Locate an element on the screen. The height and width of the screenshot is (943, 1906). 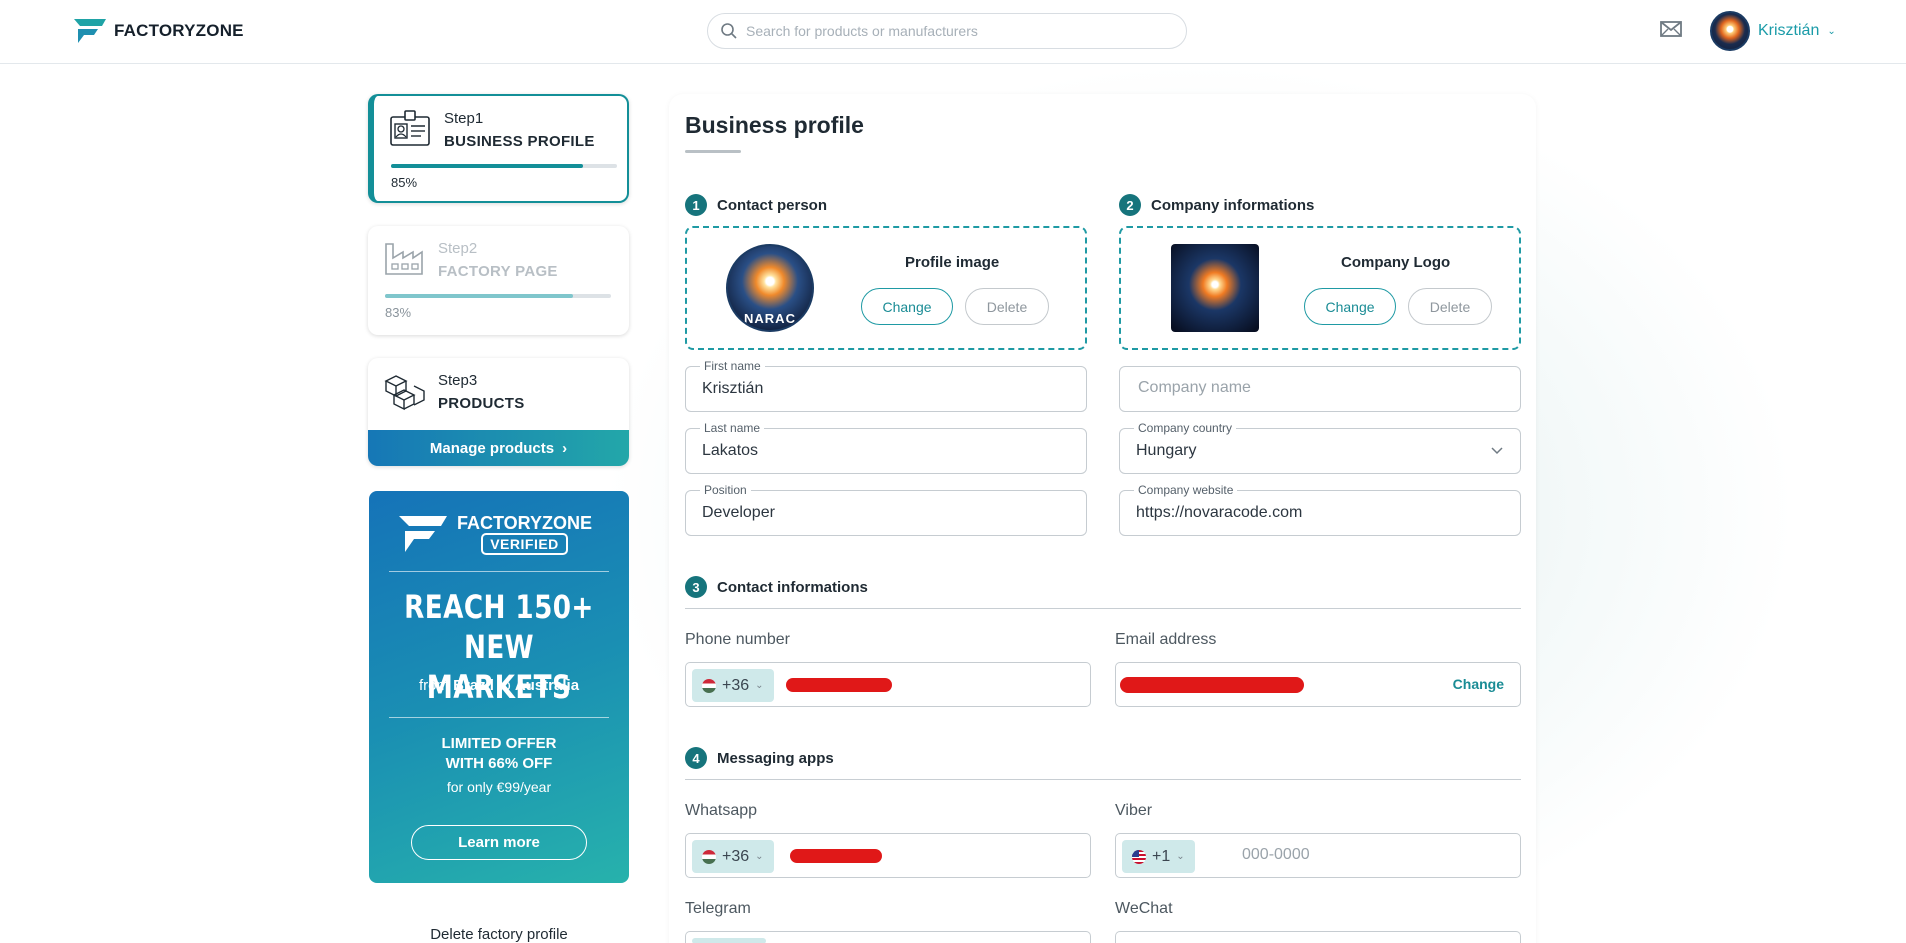
progress-percent: 85% is located at coordinates (404, 182).